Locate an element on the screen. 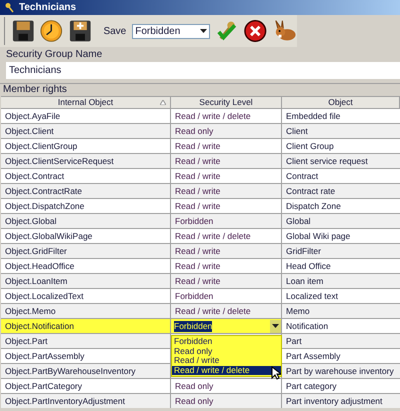 The height and width of the screenshot is (411, 400). table-cell: Object.ClientServiceRequest is located at coordinates (86, 161).